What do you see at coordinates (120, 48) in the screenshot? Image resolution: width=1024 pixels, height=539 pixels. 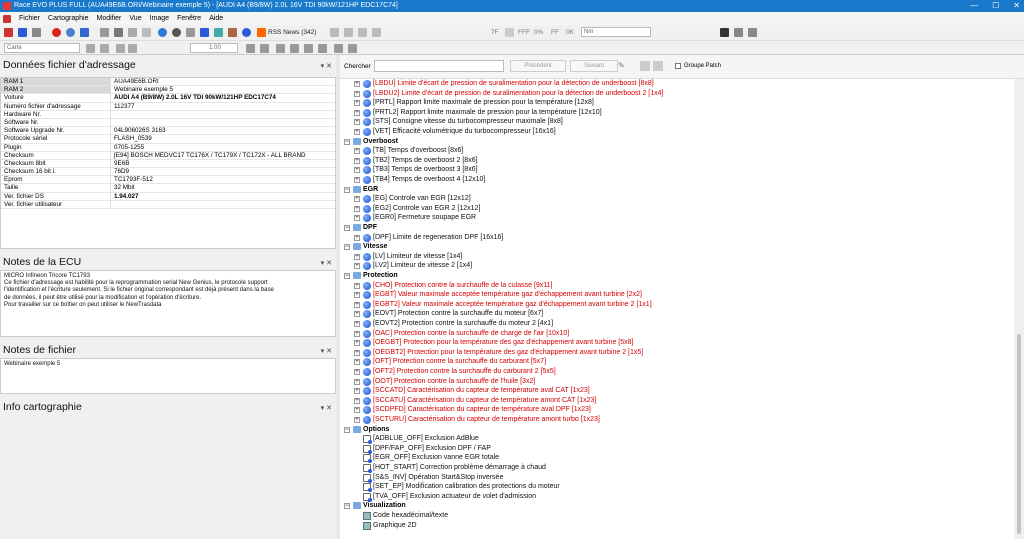 I see `grid-icon` at bounding box center [120, 48].